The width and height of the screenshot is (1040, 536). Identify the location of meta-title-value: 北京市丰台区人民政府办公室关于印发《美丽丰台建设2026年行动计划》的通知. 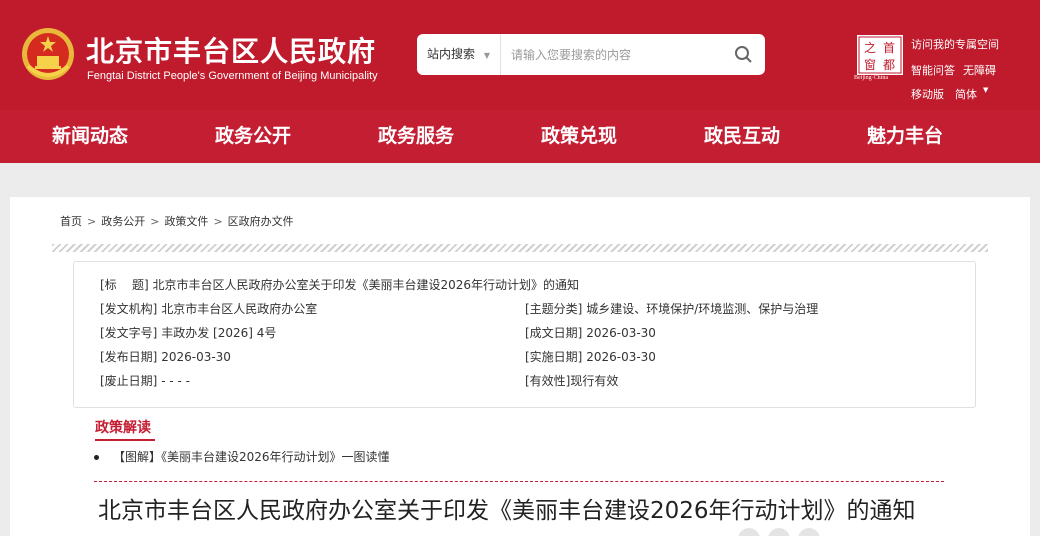
(365, 285).